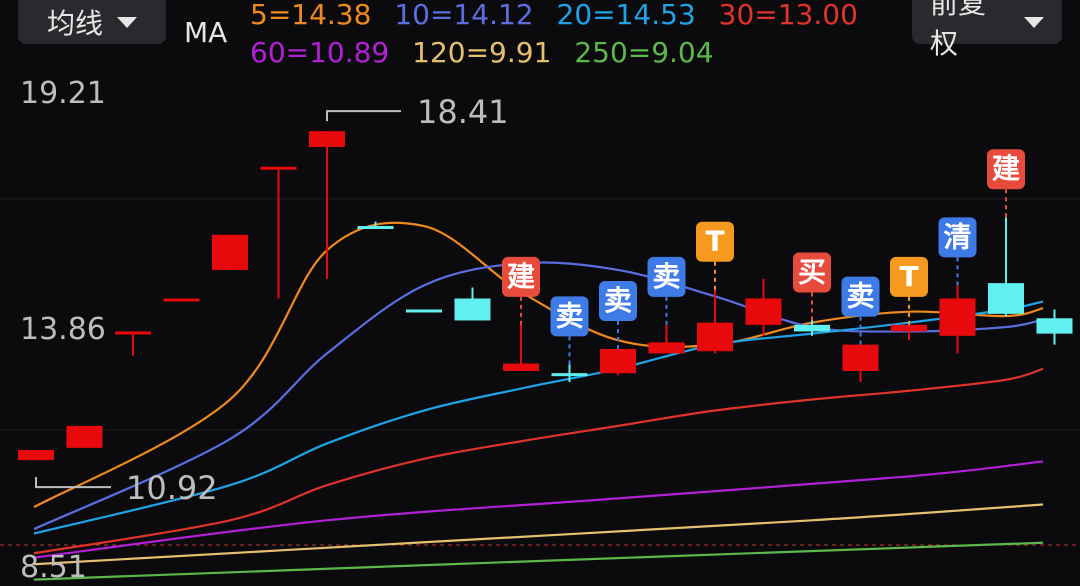 The width and height of the screenshot is (1080, 586). I want to click on axis-bottom-label: 8.51, so click(53, 567).